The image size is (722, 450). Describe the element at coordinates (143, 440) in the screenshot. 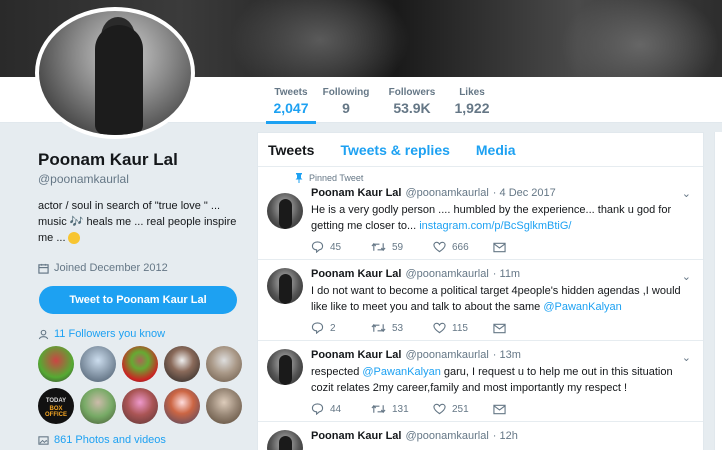

I see `photos-videos-link: 861 Photos and videos` at that location.